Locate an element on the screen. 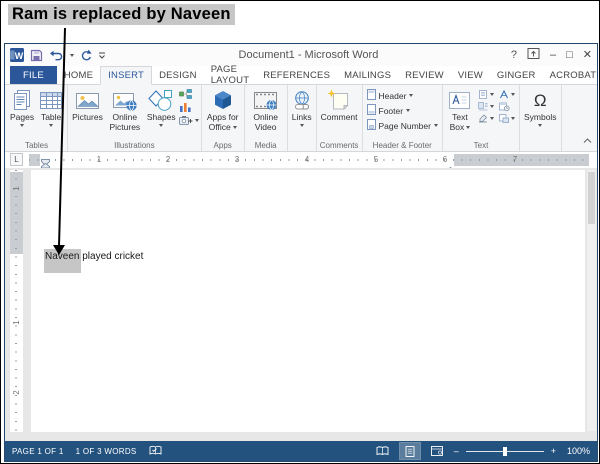 The height and width of the screenshot is (464, 600). group-label-illustrations: Illustrations is located at coordinates (134, 145).